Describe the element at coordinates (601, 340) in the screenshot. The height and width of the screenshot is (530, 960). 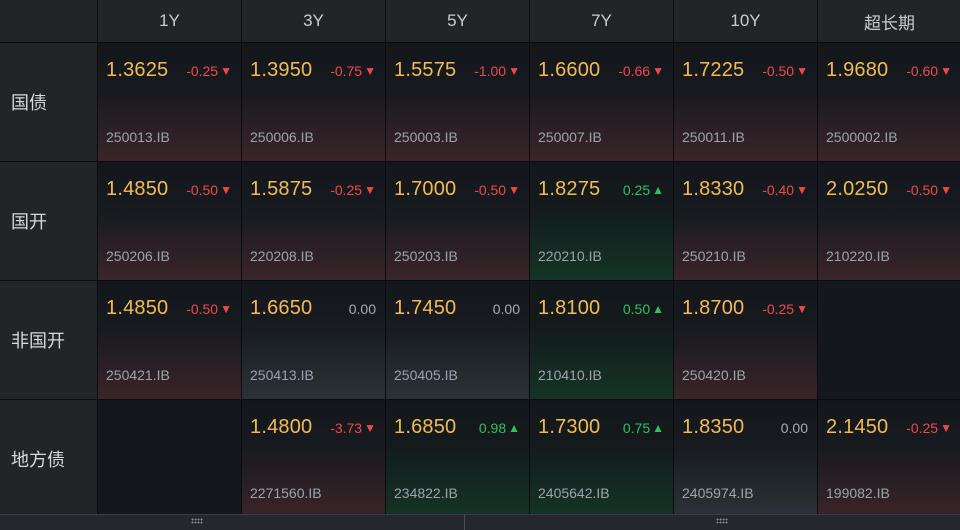
I see `quote-cell: 1.8100 0.50 ▲ 210410.IB` at that location.